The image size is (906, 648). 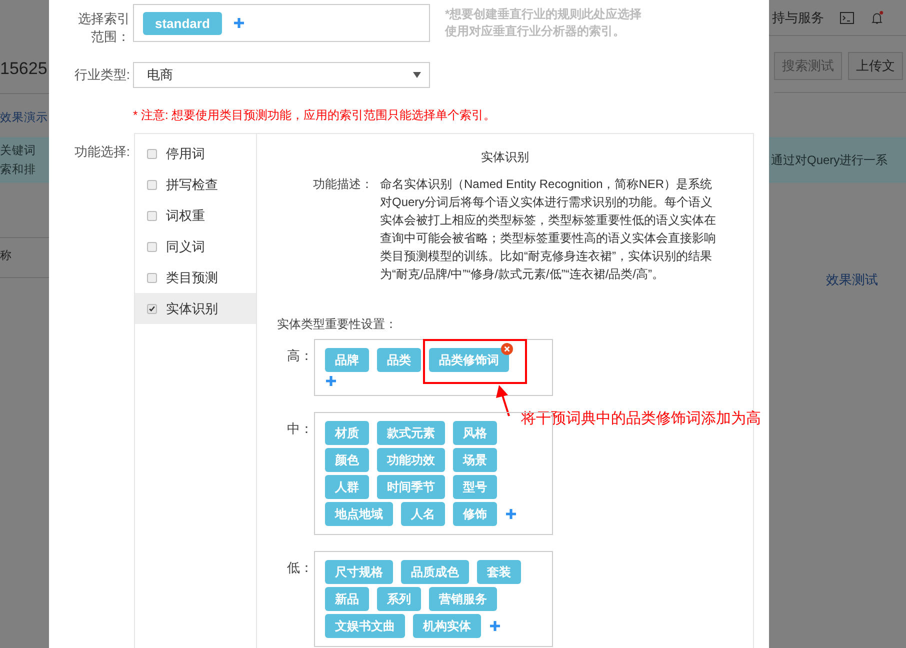 I want to click on entity-tag: 时间季节, so click(x=411, y=487).